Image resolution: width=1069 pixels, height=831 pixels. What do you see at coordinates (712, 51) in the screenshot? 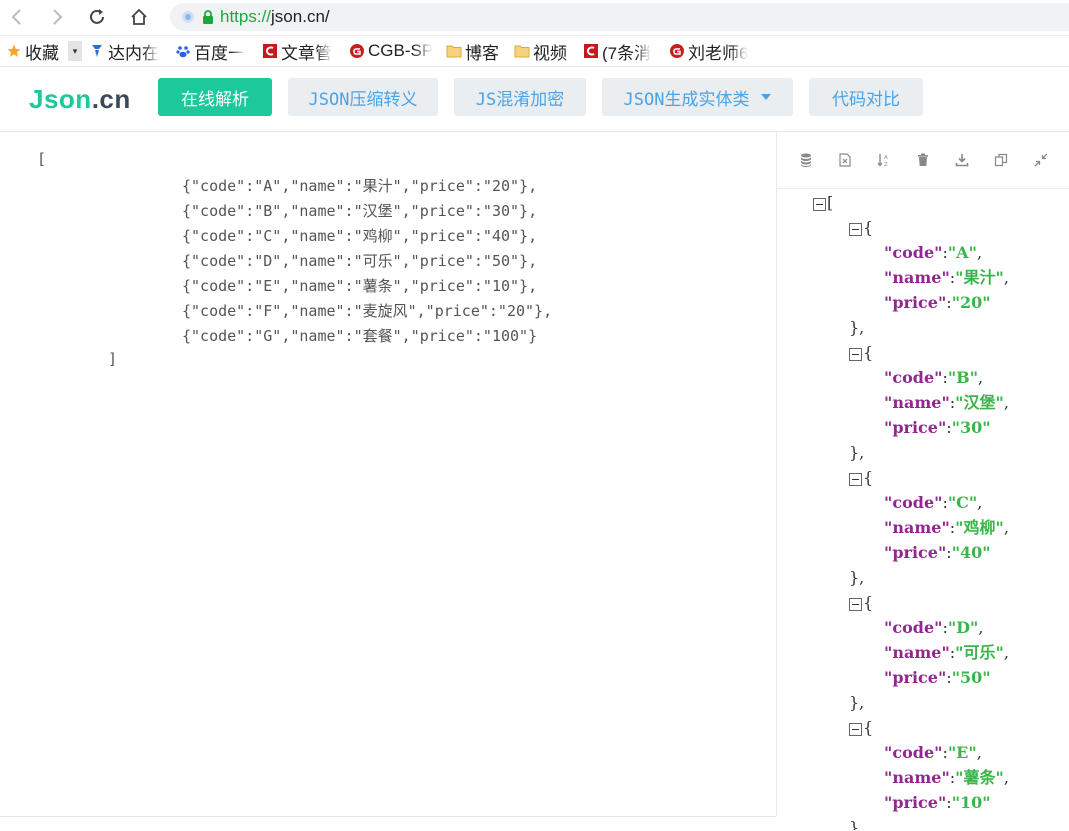
I see `bookmark-item: 刘老师6` at bounding box center [712, 51].